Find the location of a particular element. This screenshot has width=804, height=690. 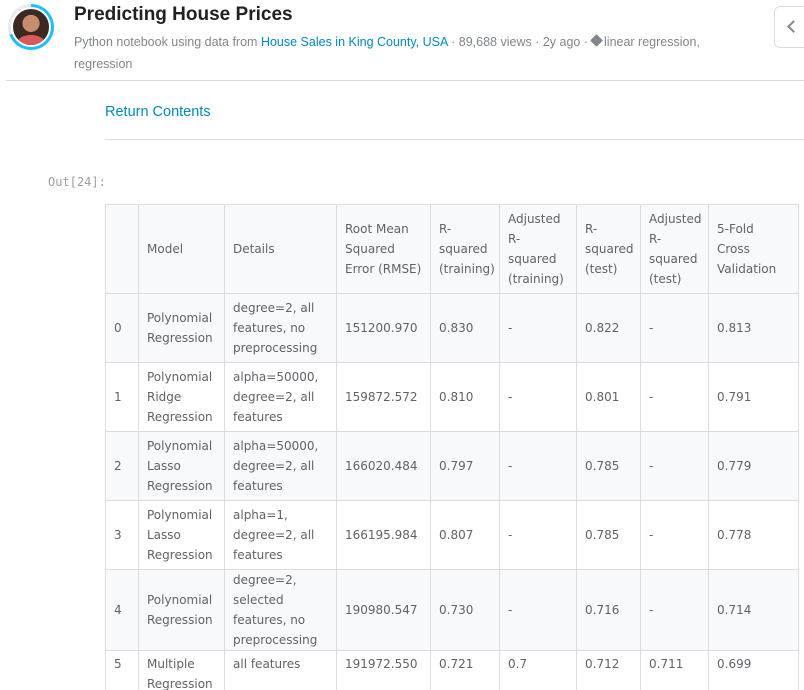

collapse-button is located at coordinates (789, 27).